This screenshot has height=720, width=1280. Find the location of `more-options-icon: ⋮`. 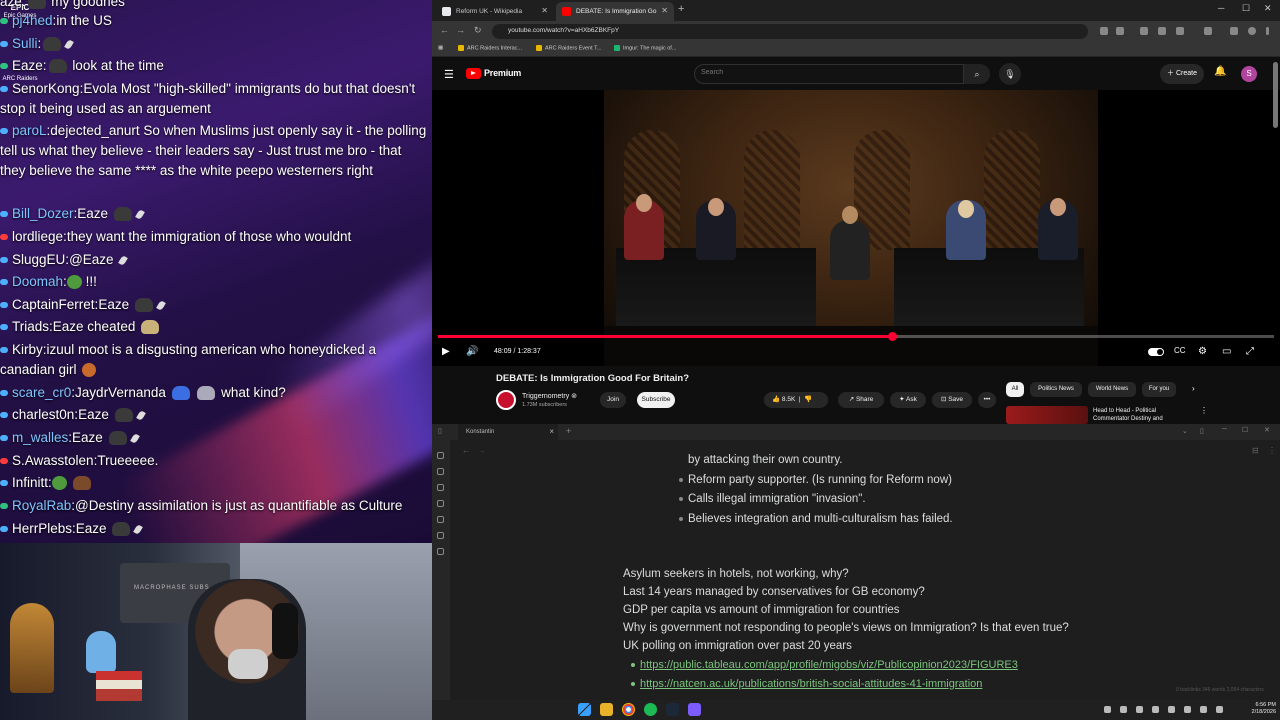

more-options-icon: ⋮ is located at coordinates (1272, 450).